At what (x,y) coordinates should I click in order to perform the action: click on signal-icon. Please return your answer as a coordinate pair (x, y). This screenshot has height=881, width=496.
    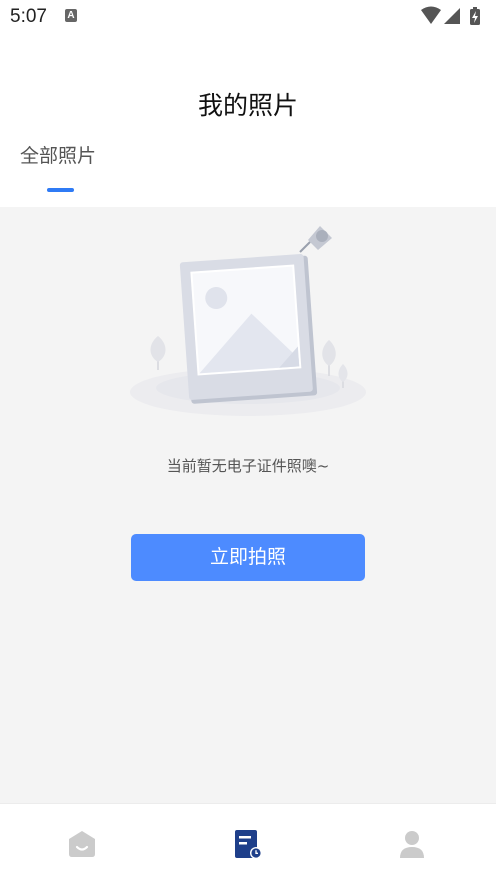
    Looking at the image, I should click on (452, 16).